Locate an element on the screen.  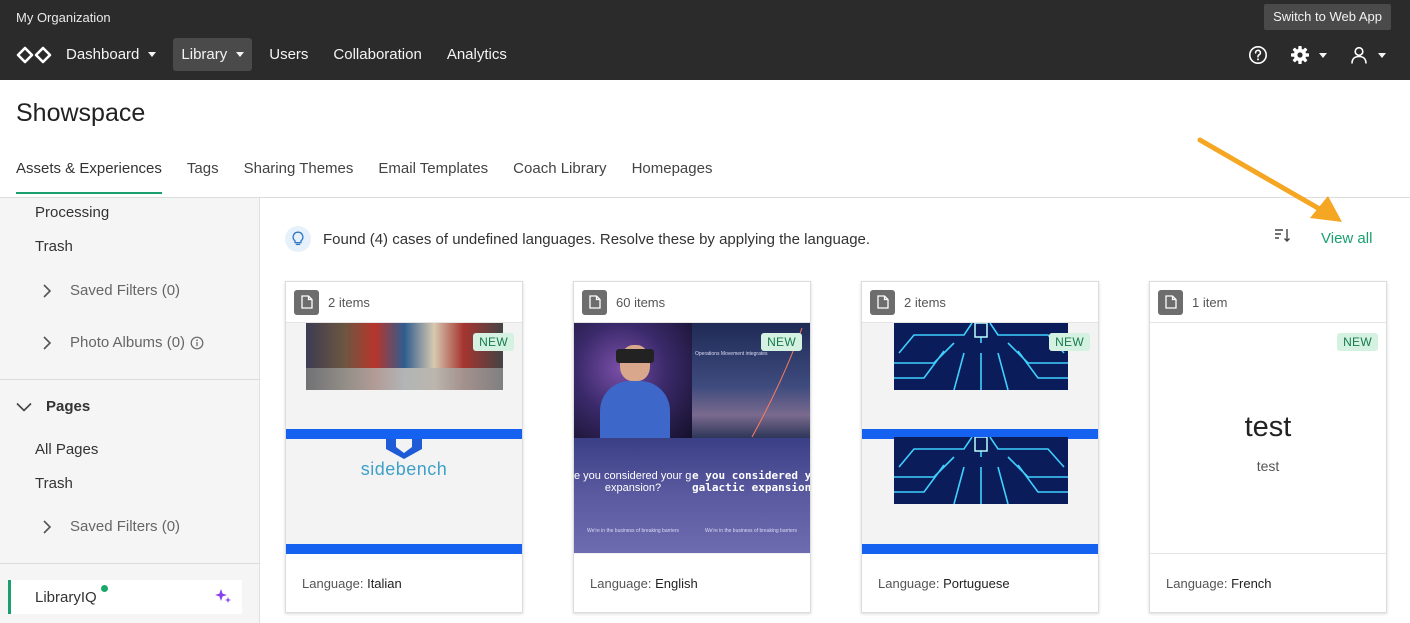
card-thumbnail: test test NEW is located at coordinates (1268, 438).